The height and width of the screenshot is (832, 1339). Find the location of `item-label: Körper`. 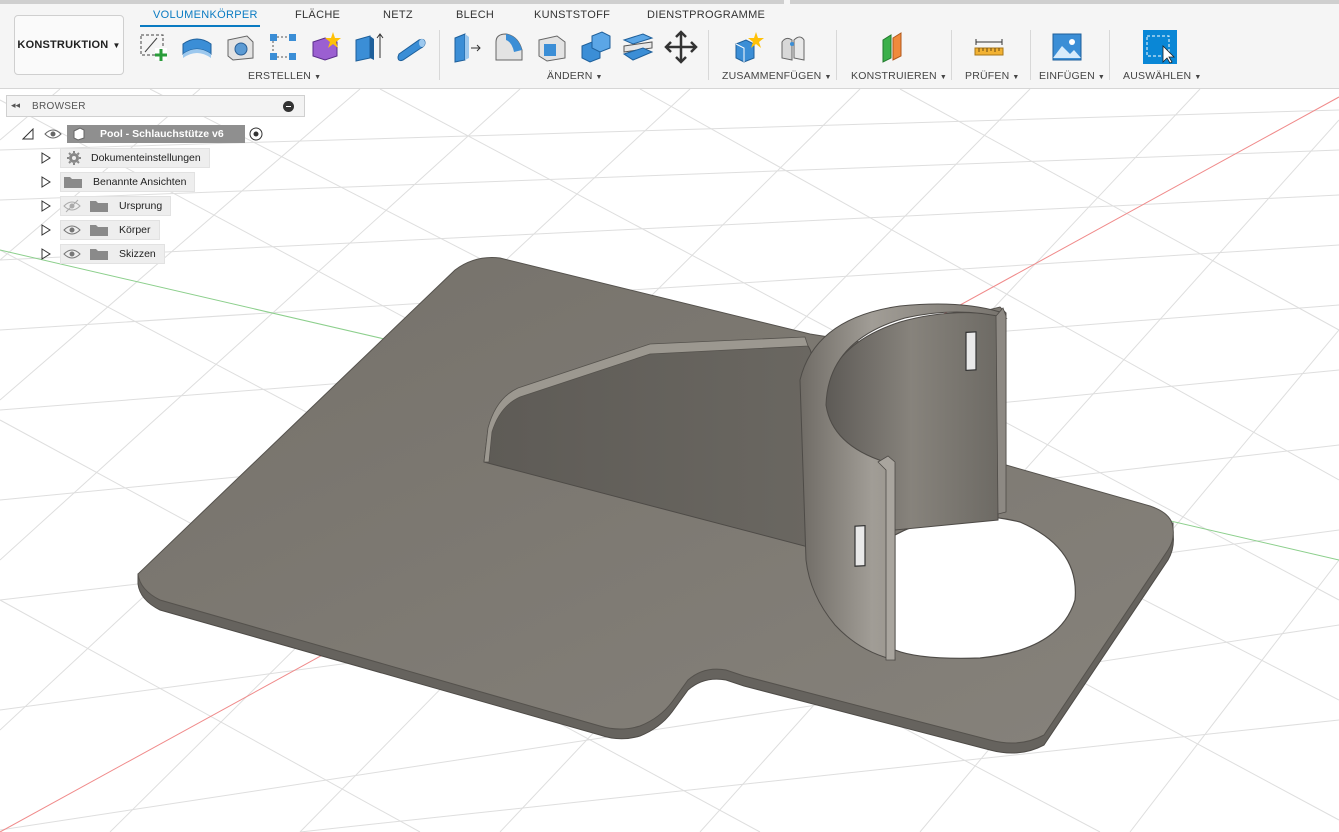

item-label: Körper is located at coordinates (135, 230).